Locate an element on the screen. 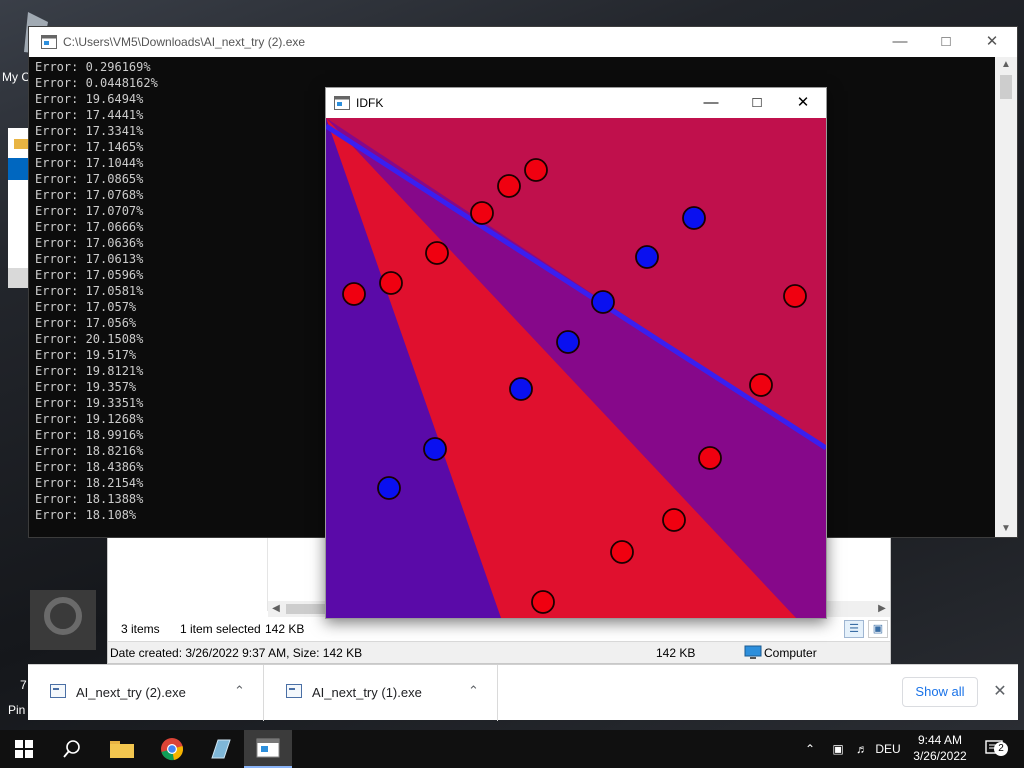  windows-logo-icon is located at coordinates (24, 749).